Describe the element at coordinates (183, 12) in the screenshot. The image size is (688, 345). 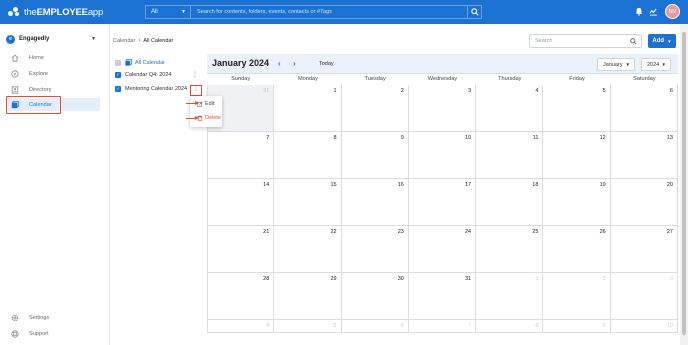
I see `caret-down-icon: ▼` at that location.